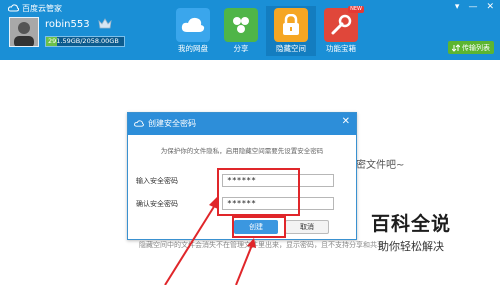  What do you see at coordinates (245, 261) in the screenshot?
I see `arrow-to-create` at bounding box center [245, 261].